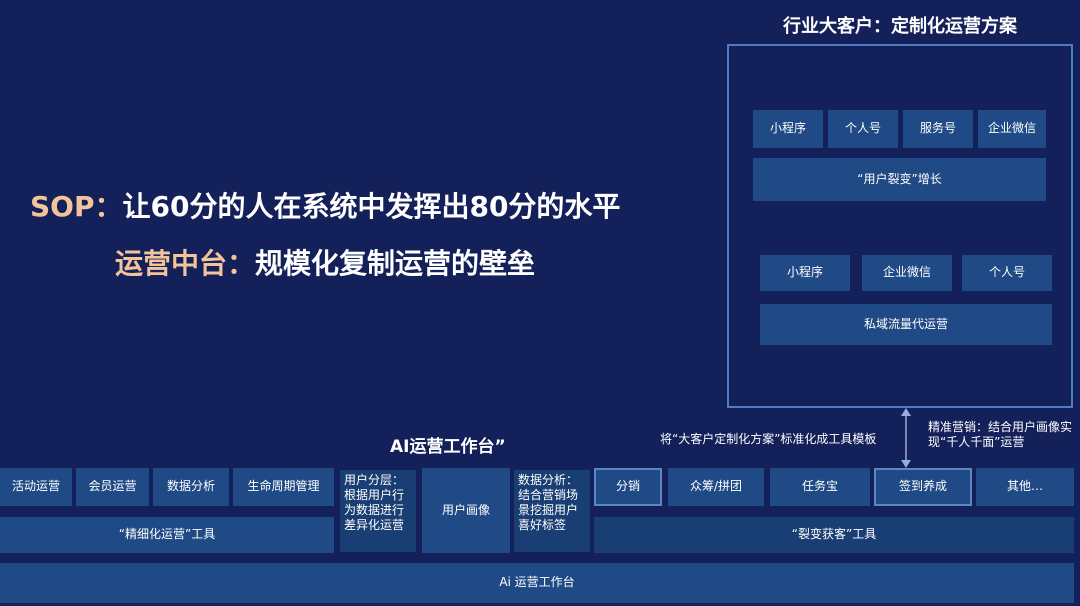 The image size is (1080, 606). Describe the element at coordinates (788, 129) in the screenshot. I see `group1-item-miniprogram: 小程序` at that location.